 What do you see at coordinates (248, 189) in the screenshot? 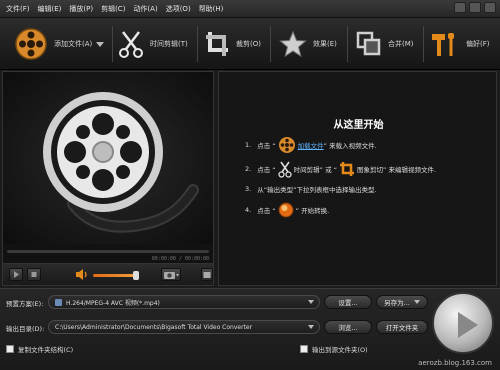
I see `step-3-number: 3.` at bounding box center [248, 189].